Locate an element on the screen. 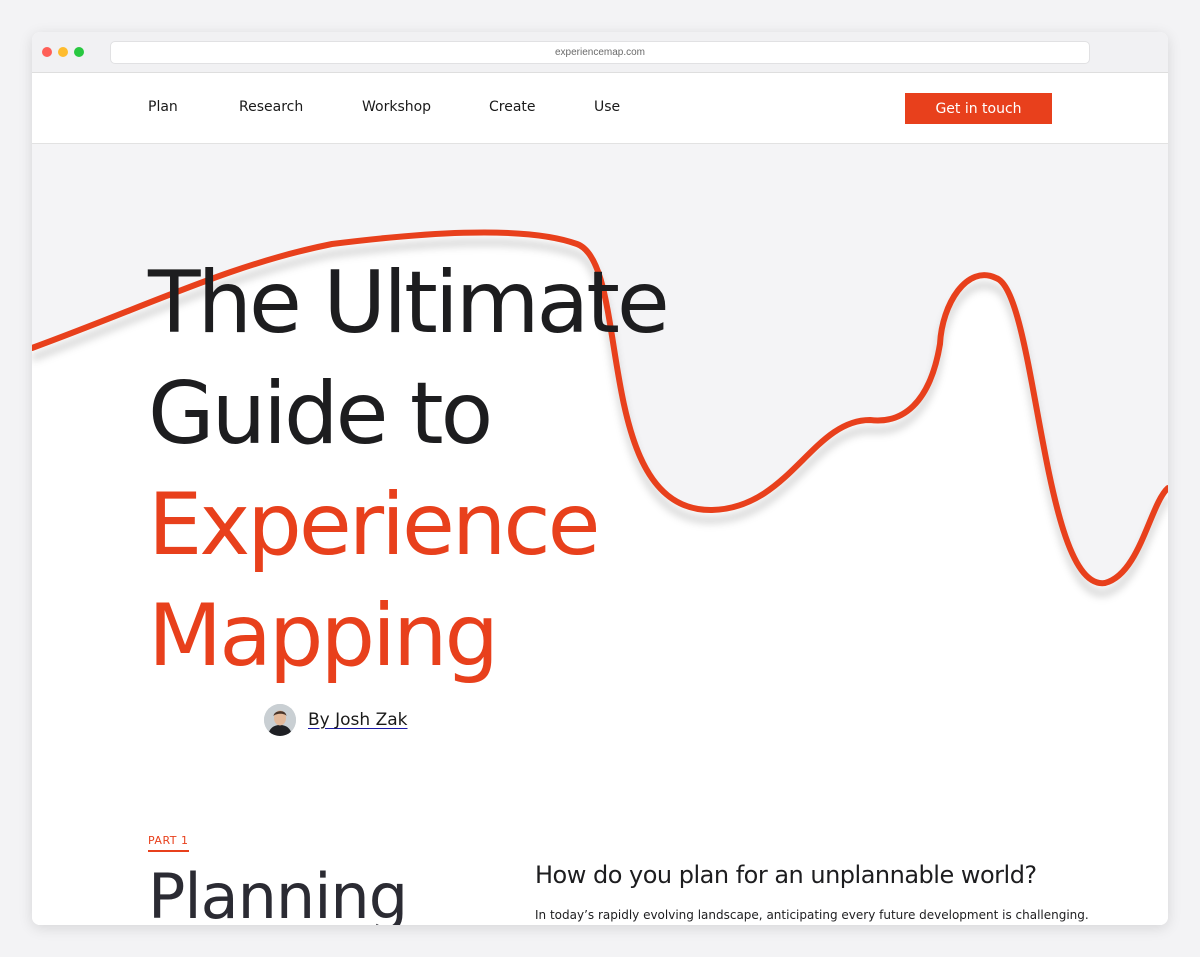  nav-link-research: Research is located at coordinates (271, 107).